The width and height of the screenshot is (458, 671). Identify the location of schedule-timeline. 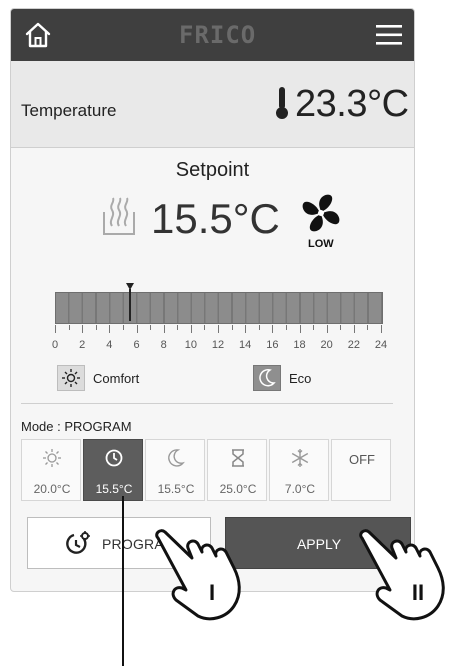
(219, 308).